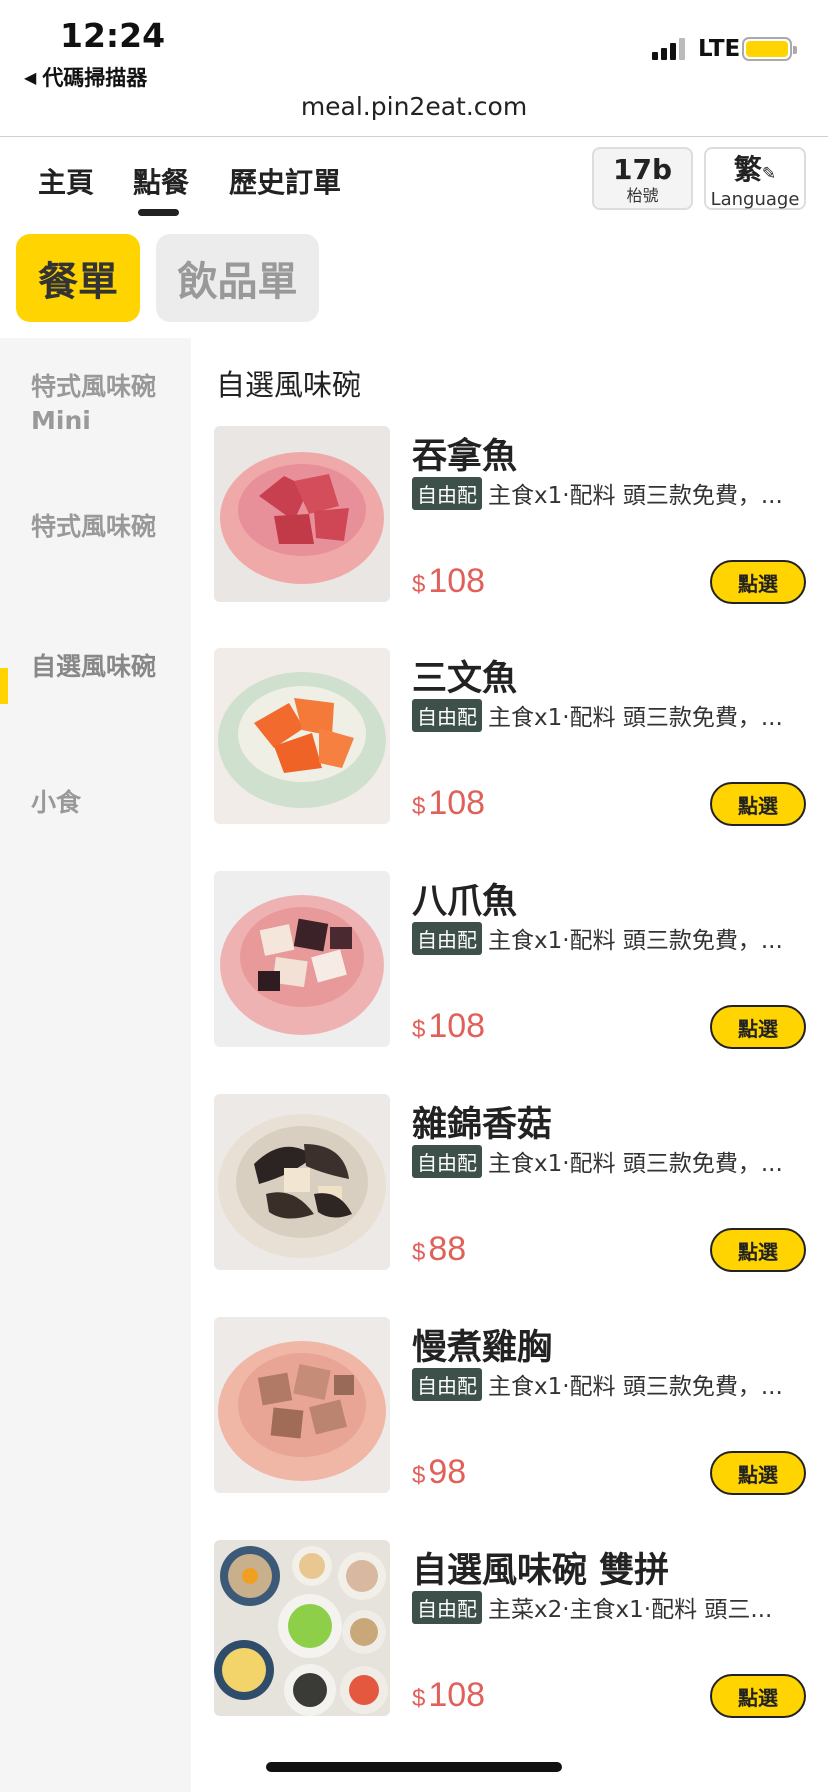 The height and width of the screenshot is (1792, 828). What do you see at coordinates (514, 960) in the screenshot?
I see `menu-item: 八爪魚 自由配 主食x1‧配料 頭三款免費，... $108 點選` at bounding box center [514, 960].